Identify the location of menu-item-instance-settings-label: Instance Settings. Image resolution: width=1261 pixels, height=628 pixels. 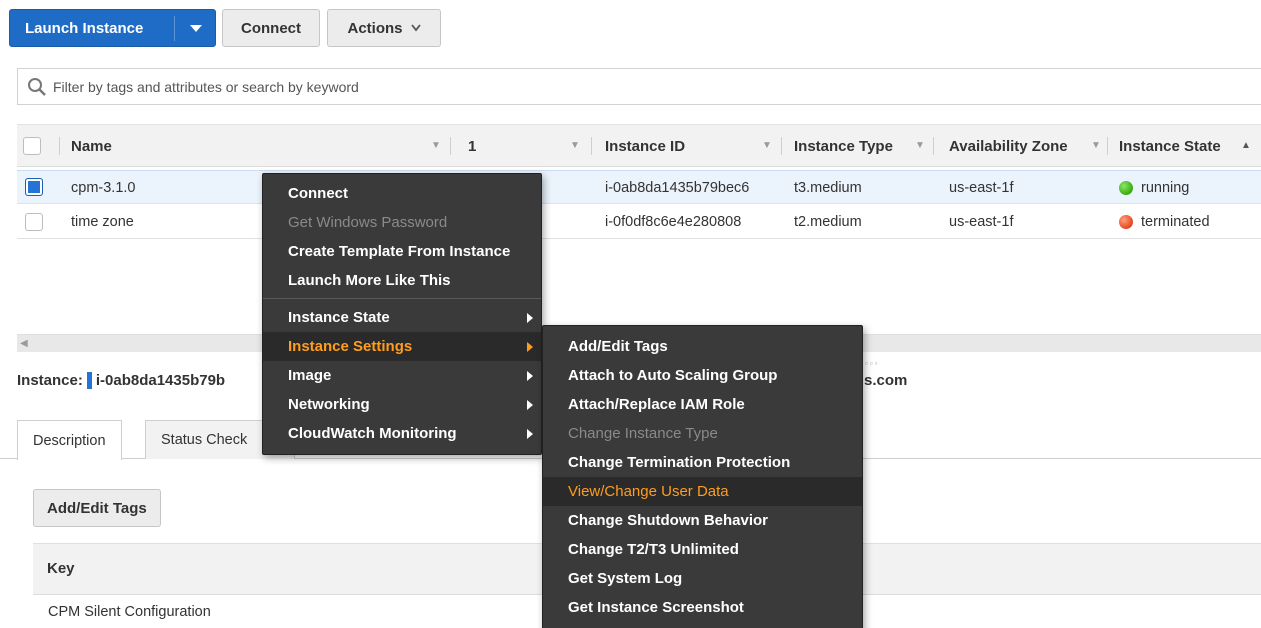
(350, 346).